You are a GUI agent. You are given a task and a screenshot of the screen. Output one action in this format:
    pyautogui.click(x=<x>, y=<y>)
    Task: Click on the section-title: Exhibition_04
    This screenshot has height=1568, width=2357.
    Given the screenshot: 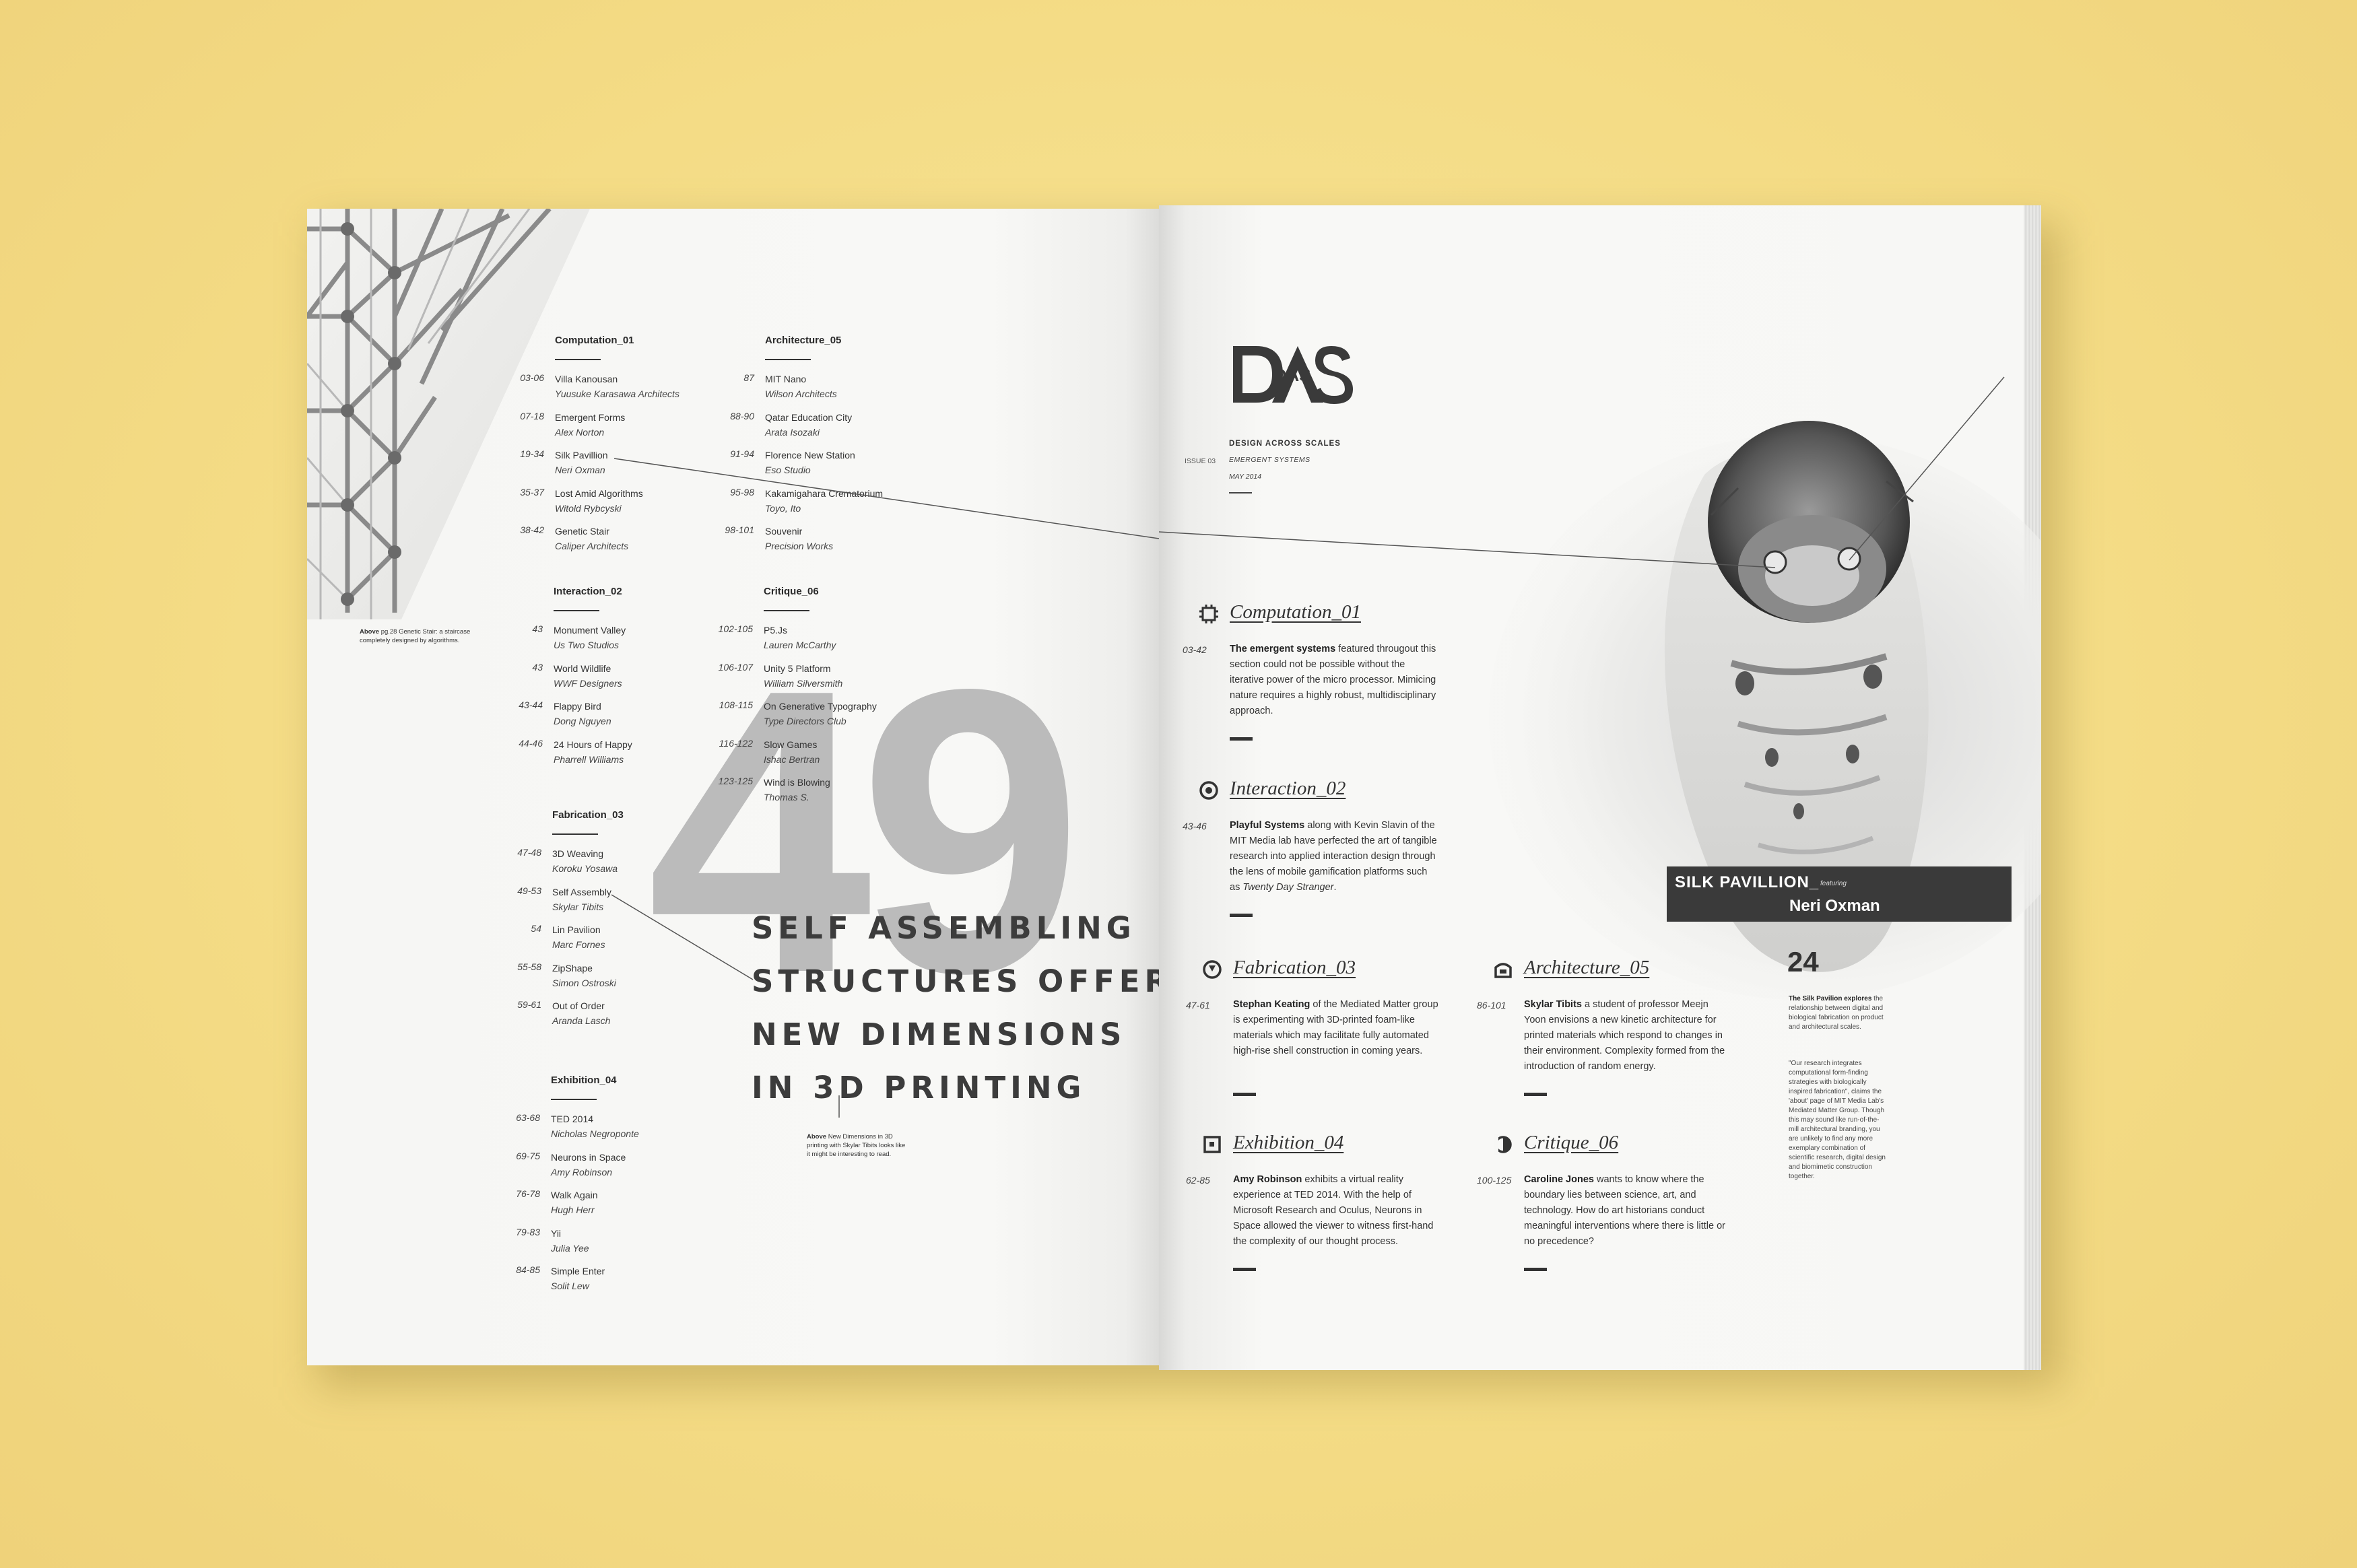 What is the action you would take?
    pyautogui.click(x=1288, y=1143)
    